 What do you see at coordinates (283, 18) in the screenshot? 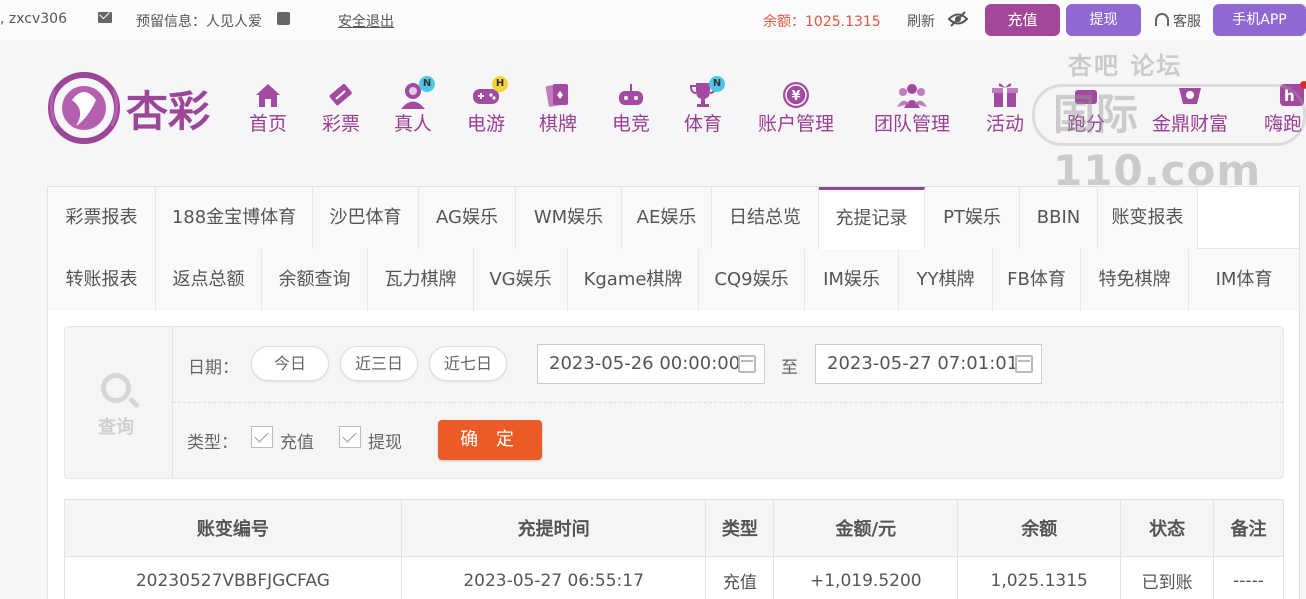
I see `edit-icon` at bounding box center [283, 18].